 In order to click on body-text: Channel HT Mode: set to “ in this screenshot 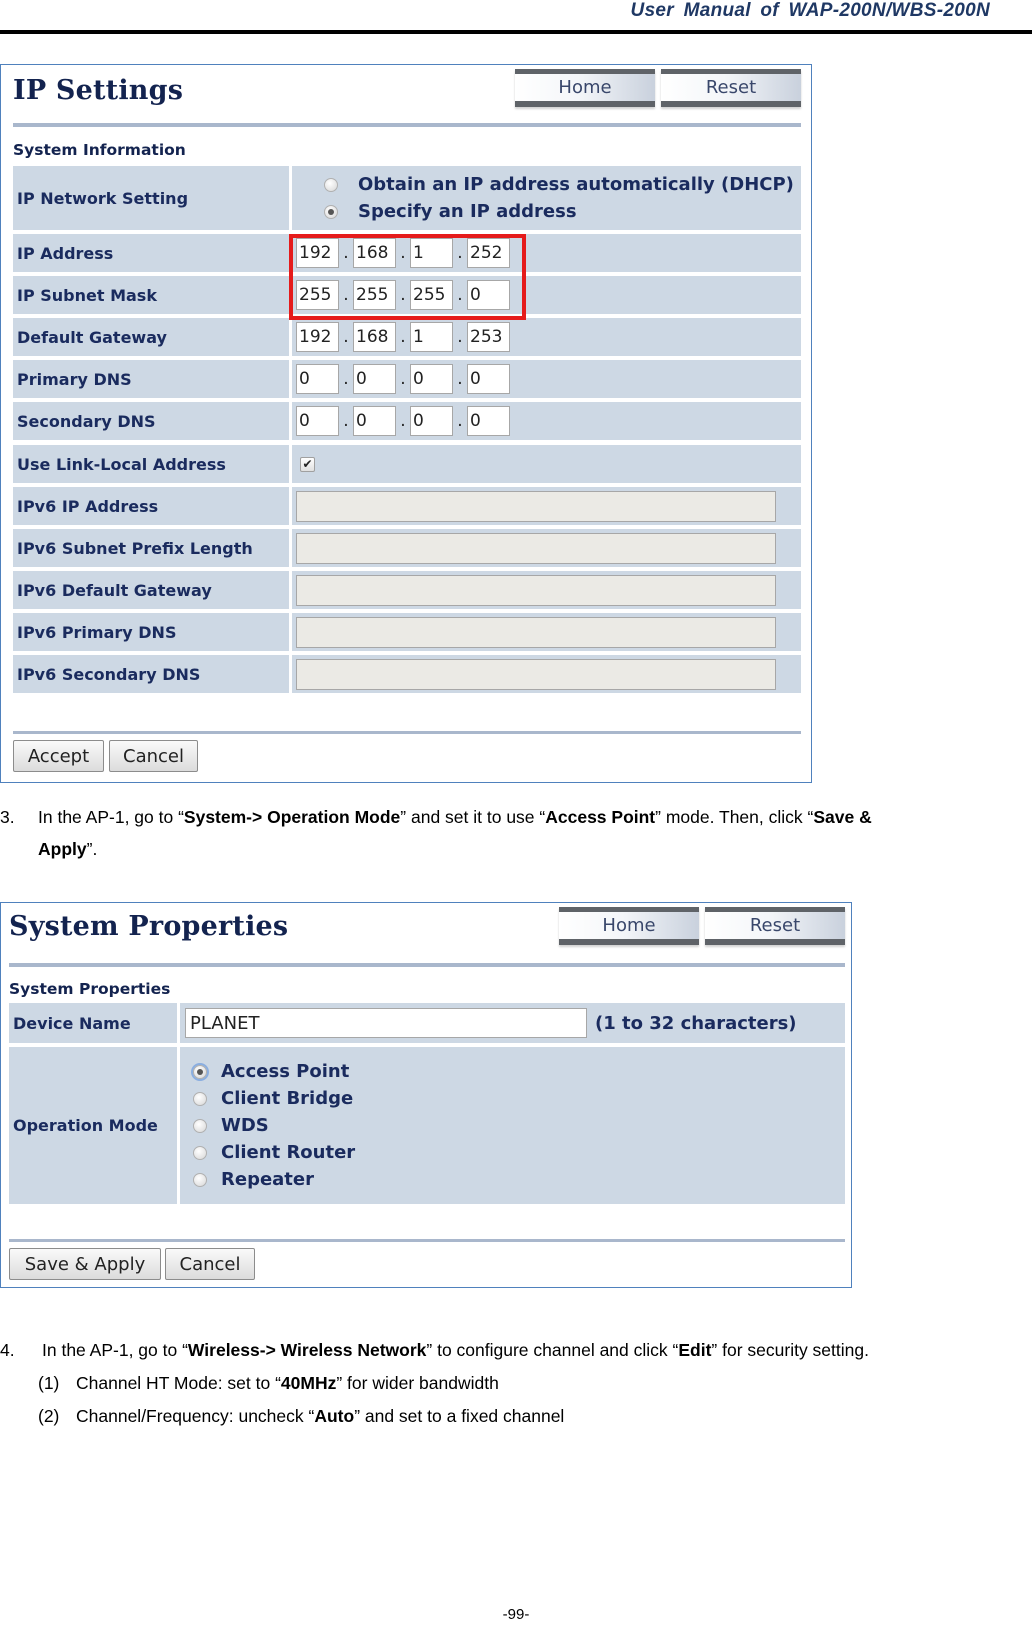, I will do `click(178, 1383)`.